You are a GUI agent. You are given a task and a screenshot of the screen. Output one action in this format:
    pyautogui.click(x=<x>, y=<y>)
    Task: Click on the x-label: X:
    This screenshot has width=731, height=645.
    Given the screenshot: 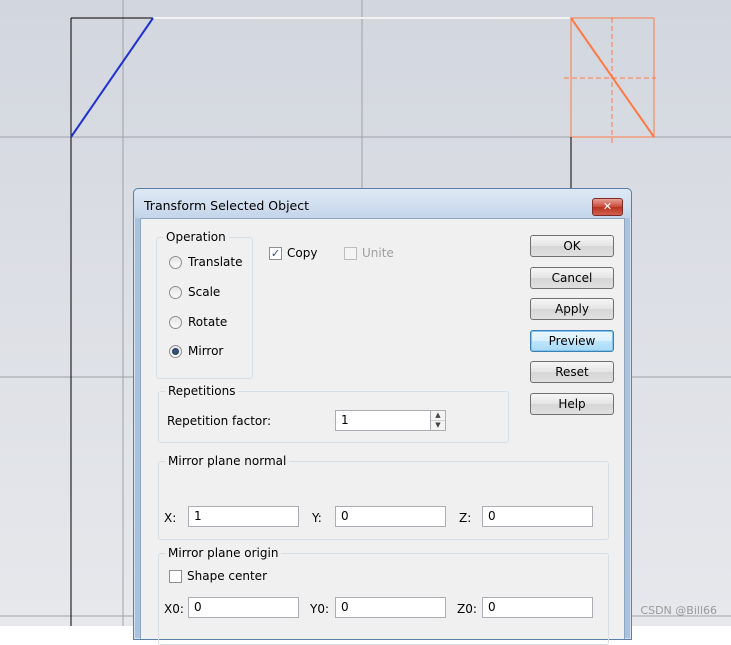 What is the action you would take?
    pyautogui.click(x=170, y=518)
    